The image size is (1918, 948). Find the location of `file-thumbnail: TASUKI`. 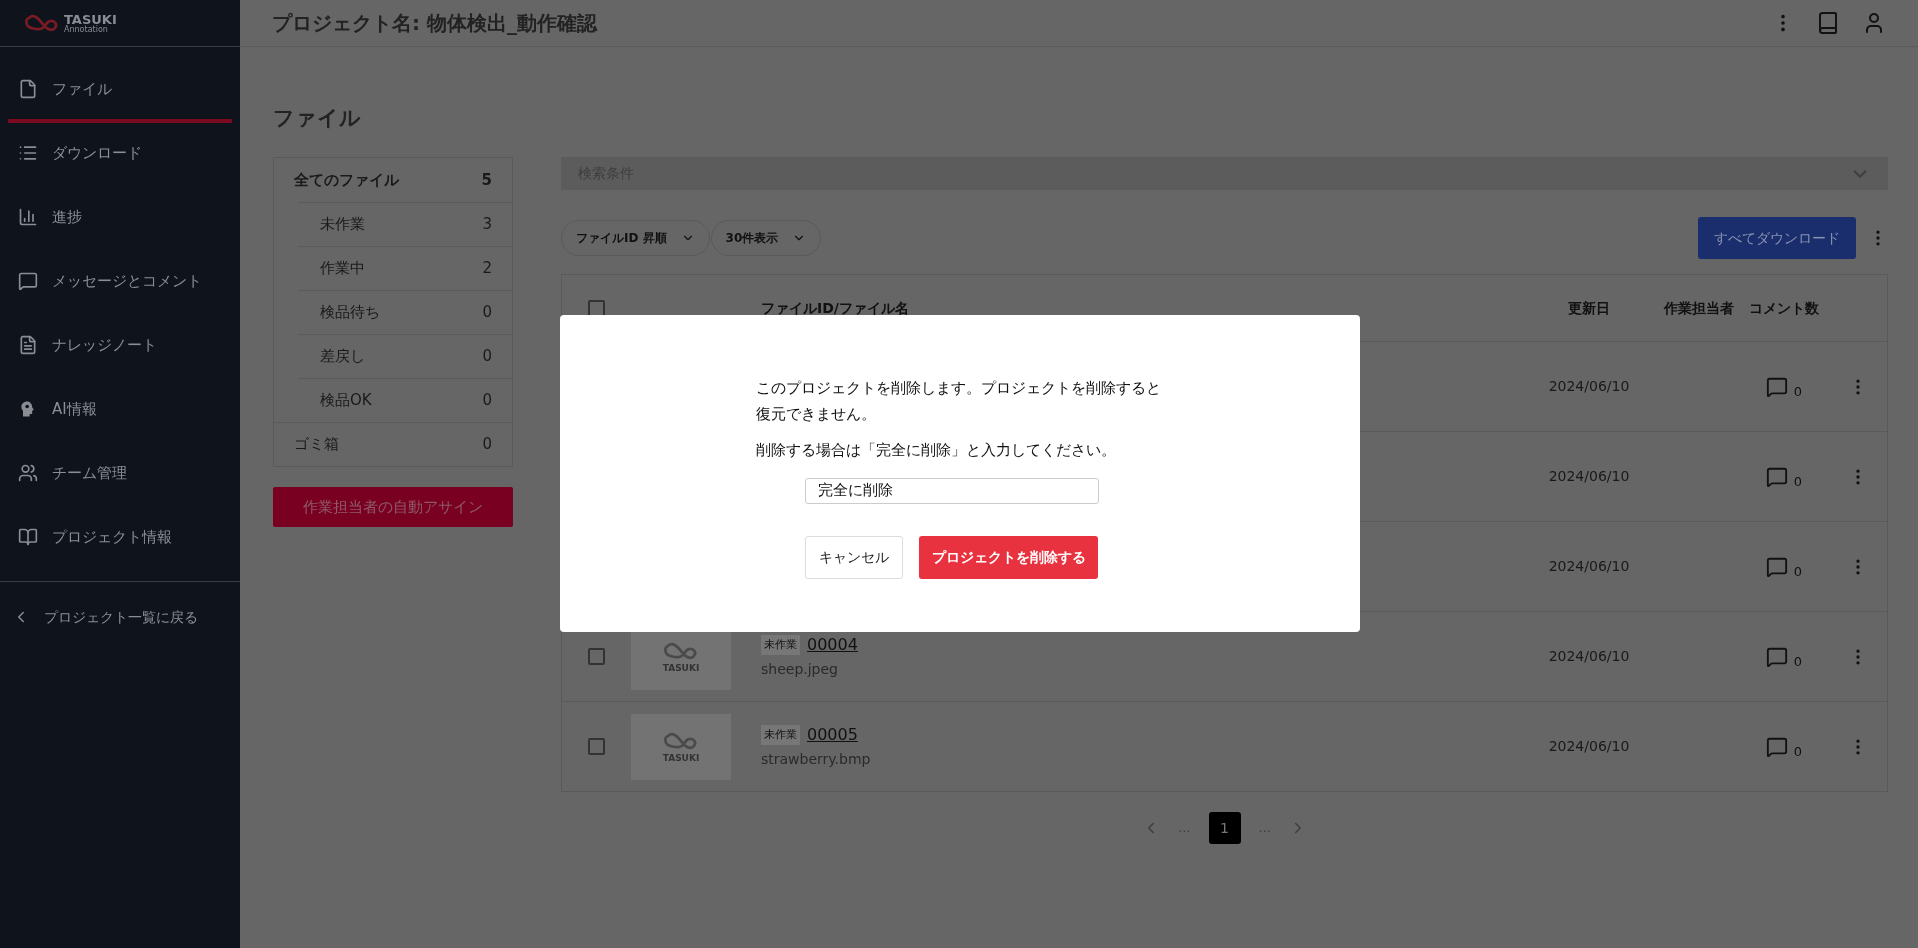

file-thumbnail: TASUKI is located at coordinates (681, 746).